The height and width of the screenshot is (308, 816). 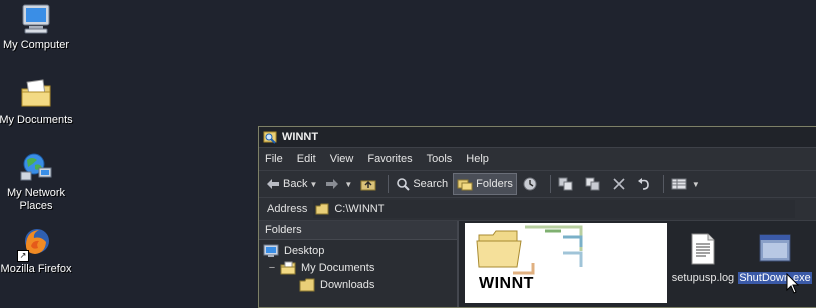 I want to click on file-item-selected: ShutDown.exe, so click(x=775, y=258).